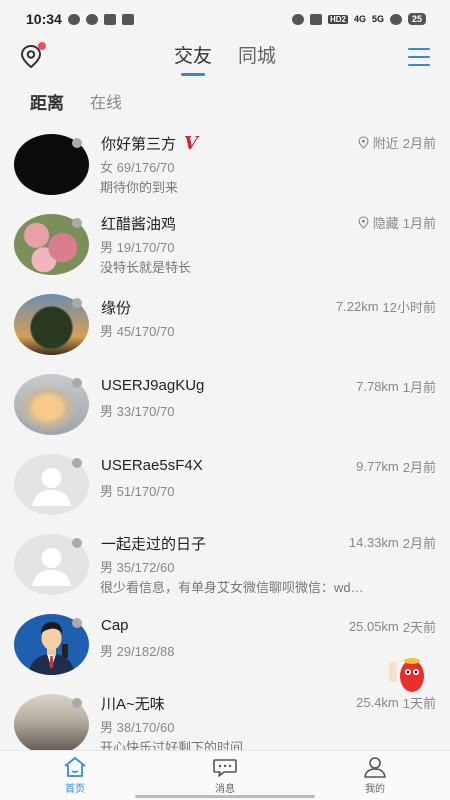 The height and width of the screenshot is (800, 450). What do you see at coordinates (297, 19) in the screenshot?
I see `alarm-icon` at bounding box center [297, 19].